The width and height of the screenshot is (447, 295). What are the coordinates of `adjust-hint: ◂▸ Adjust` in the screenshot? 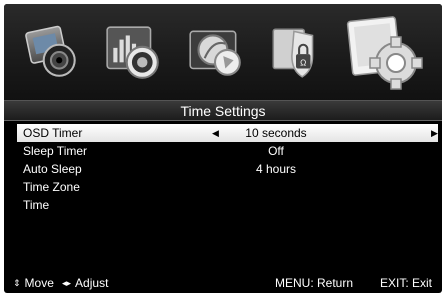 It's located at (85, 283).